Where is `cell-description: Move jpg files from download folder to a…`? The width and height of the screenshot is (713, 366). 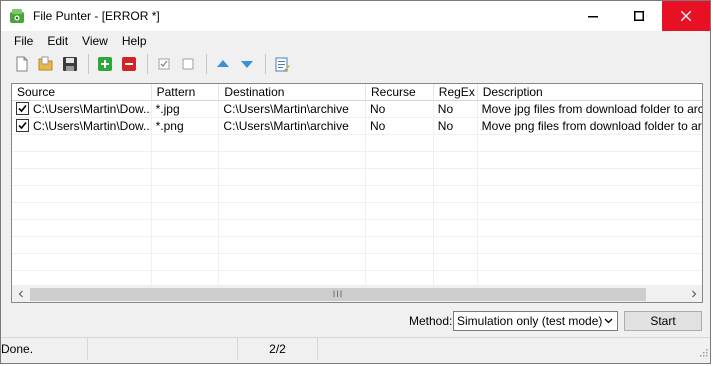 cell-description: Move jpg files from download folder to a… is located at coordinates (590, 109).